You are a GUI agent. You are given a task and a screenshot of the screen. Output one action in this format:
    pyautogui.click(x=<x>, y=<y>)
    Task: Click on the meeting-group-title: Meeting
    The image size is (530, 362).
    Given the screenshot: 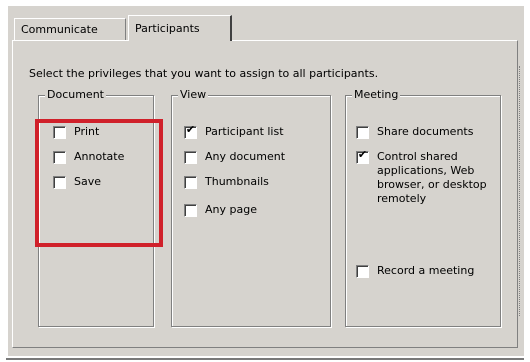 What is the action you would take?
    pyautogui.click(x=376, y=94)
    